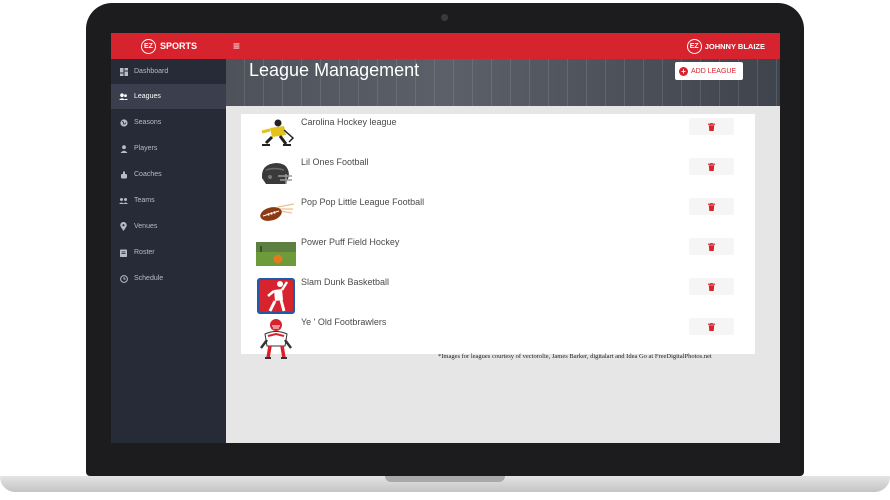 This screenshot has width=890, height=500. Describe the element at coordinates (146, 226) in the screenshot. I see `sidebar-item-label: Venues` at that location.